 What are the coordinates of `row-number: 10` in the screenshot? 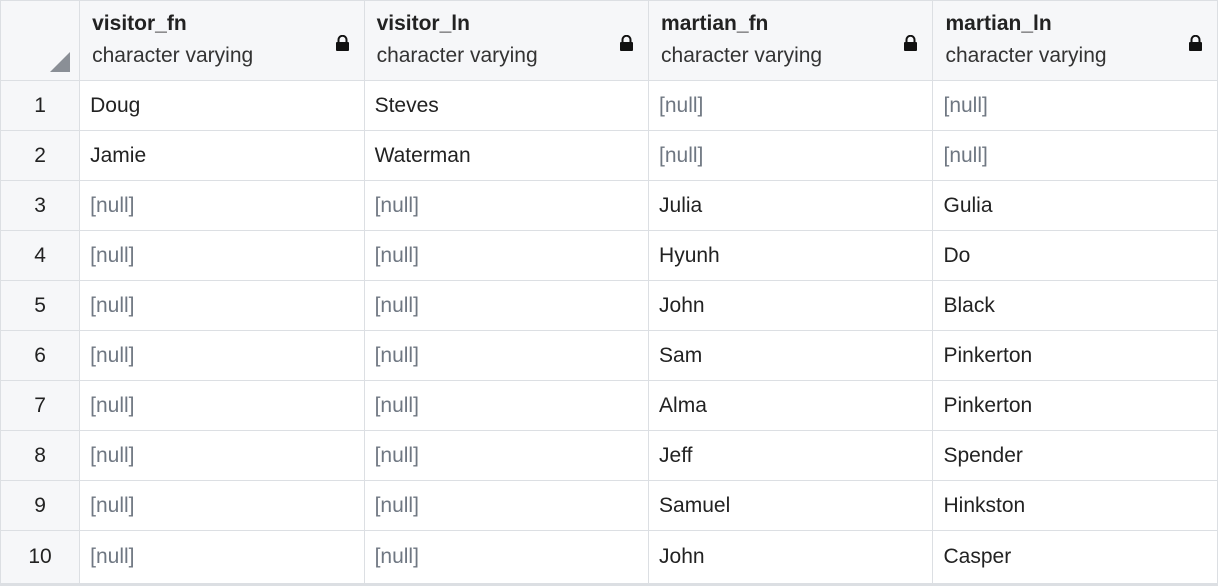 It's located at (40, 558).